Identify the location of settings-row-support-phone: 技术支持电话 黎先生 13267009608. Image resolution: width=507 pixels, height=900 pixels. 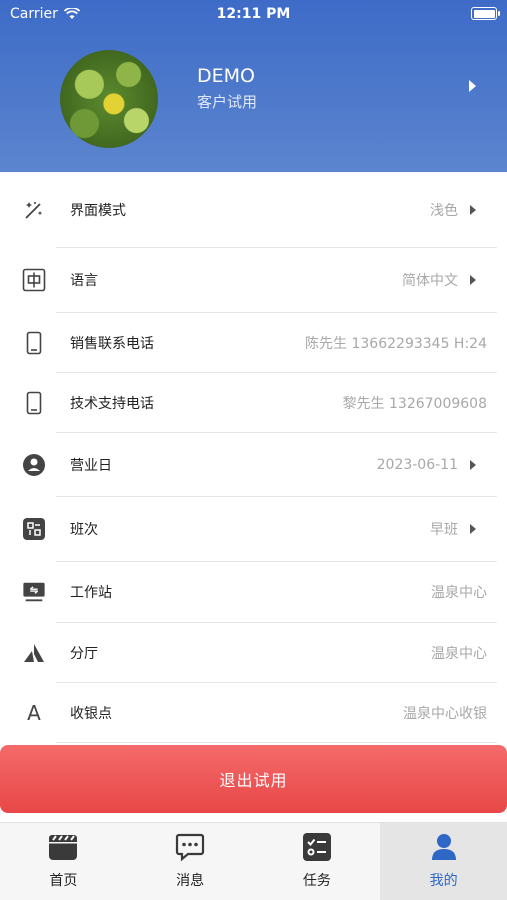
(253, 402).